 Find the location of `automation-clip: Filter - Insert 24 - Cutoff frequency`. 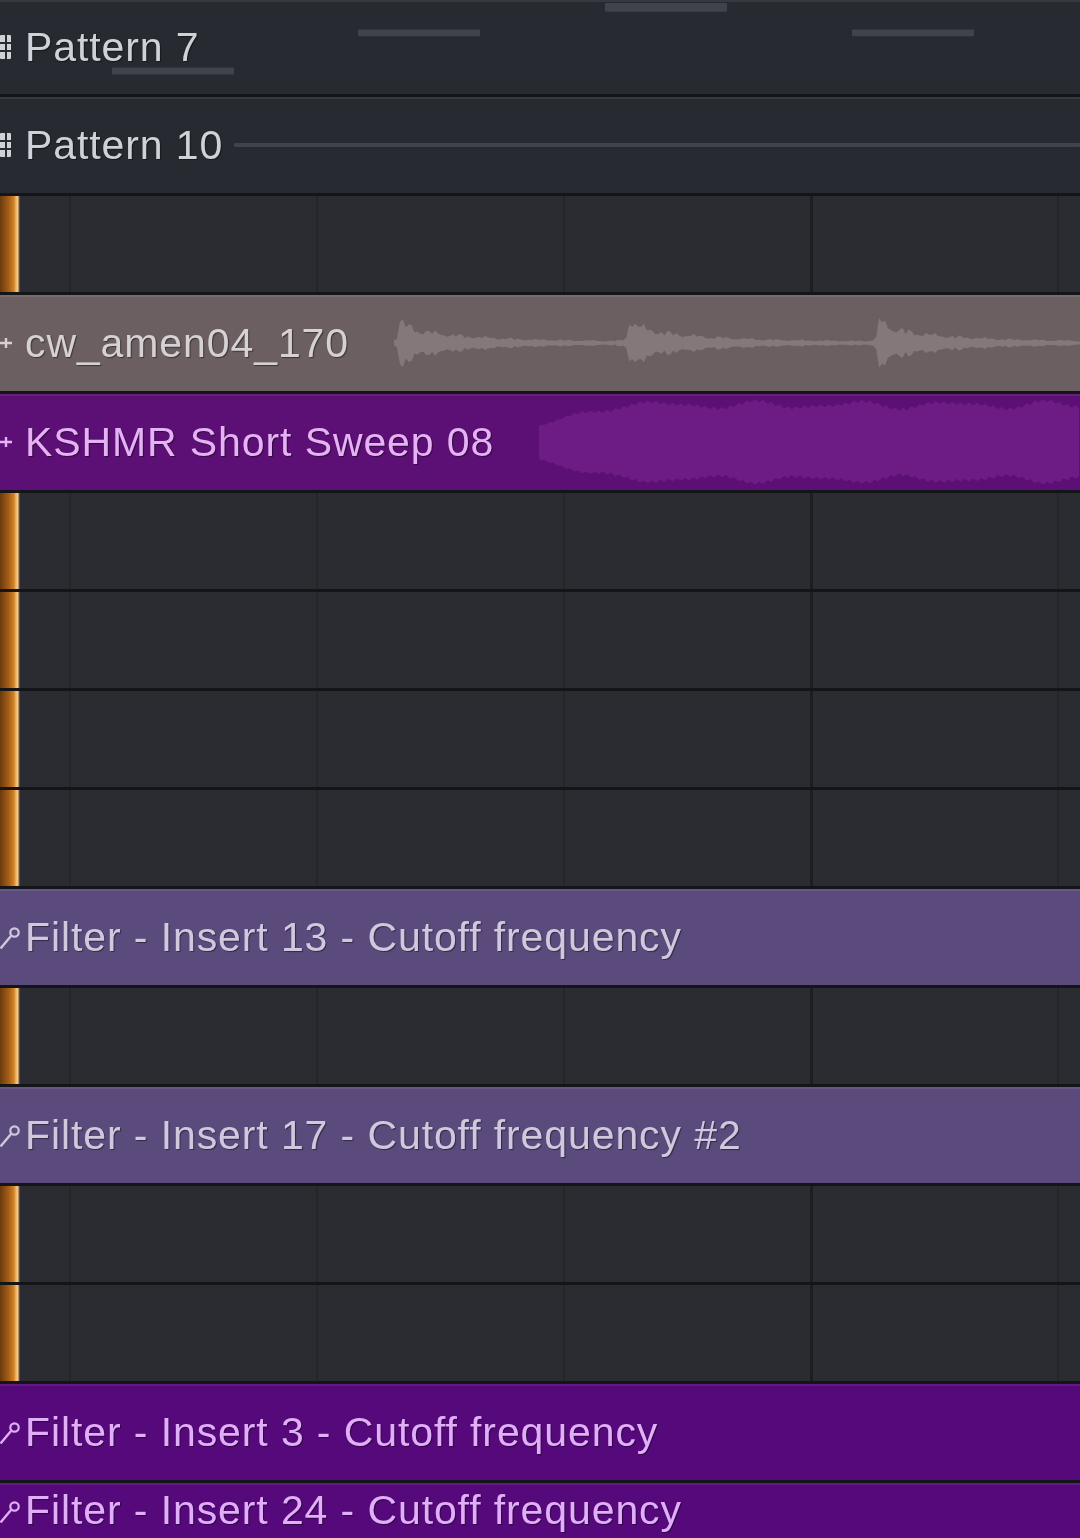

automation-clip: Filter - Insert 24 - Cutoff frequency is located at coordinates (540, 1510).